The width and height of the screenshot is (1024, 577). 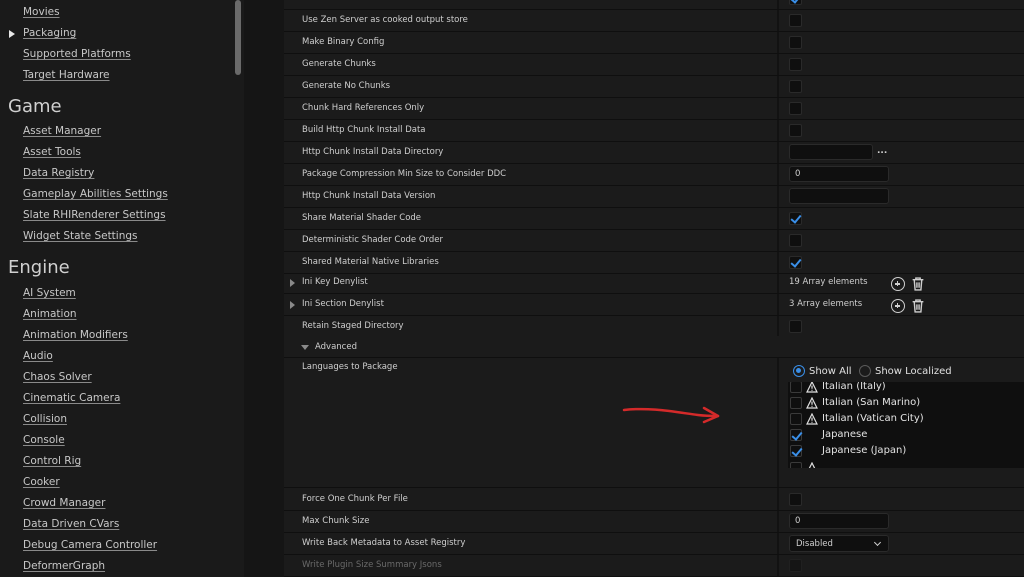 What do you see at coordinates (373, 152) in the screenshot?
I see `property-label: Http Chunk Install Data Directory` at bounding box center [373, 152].